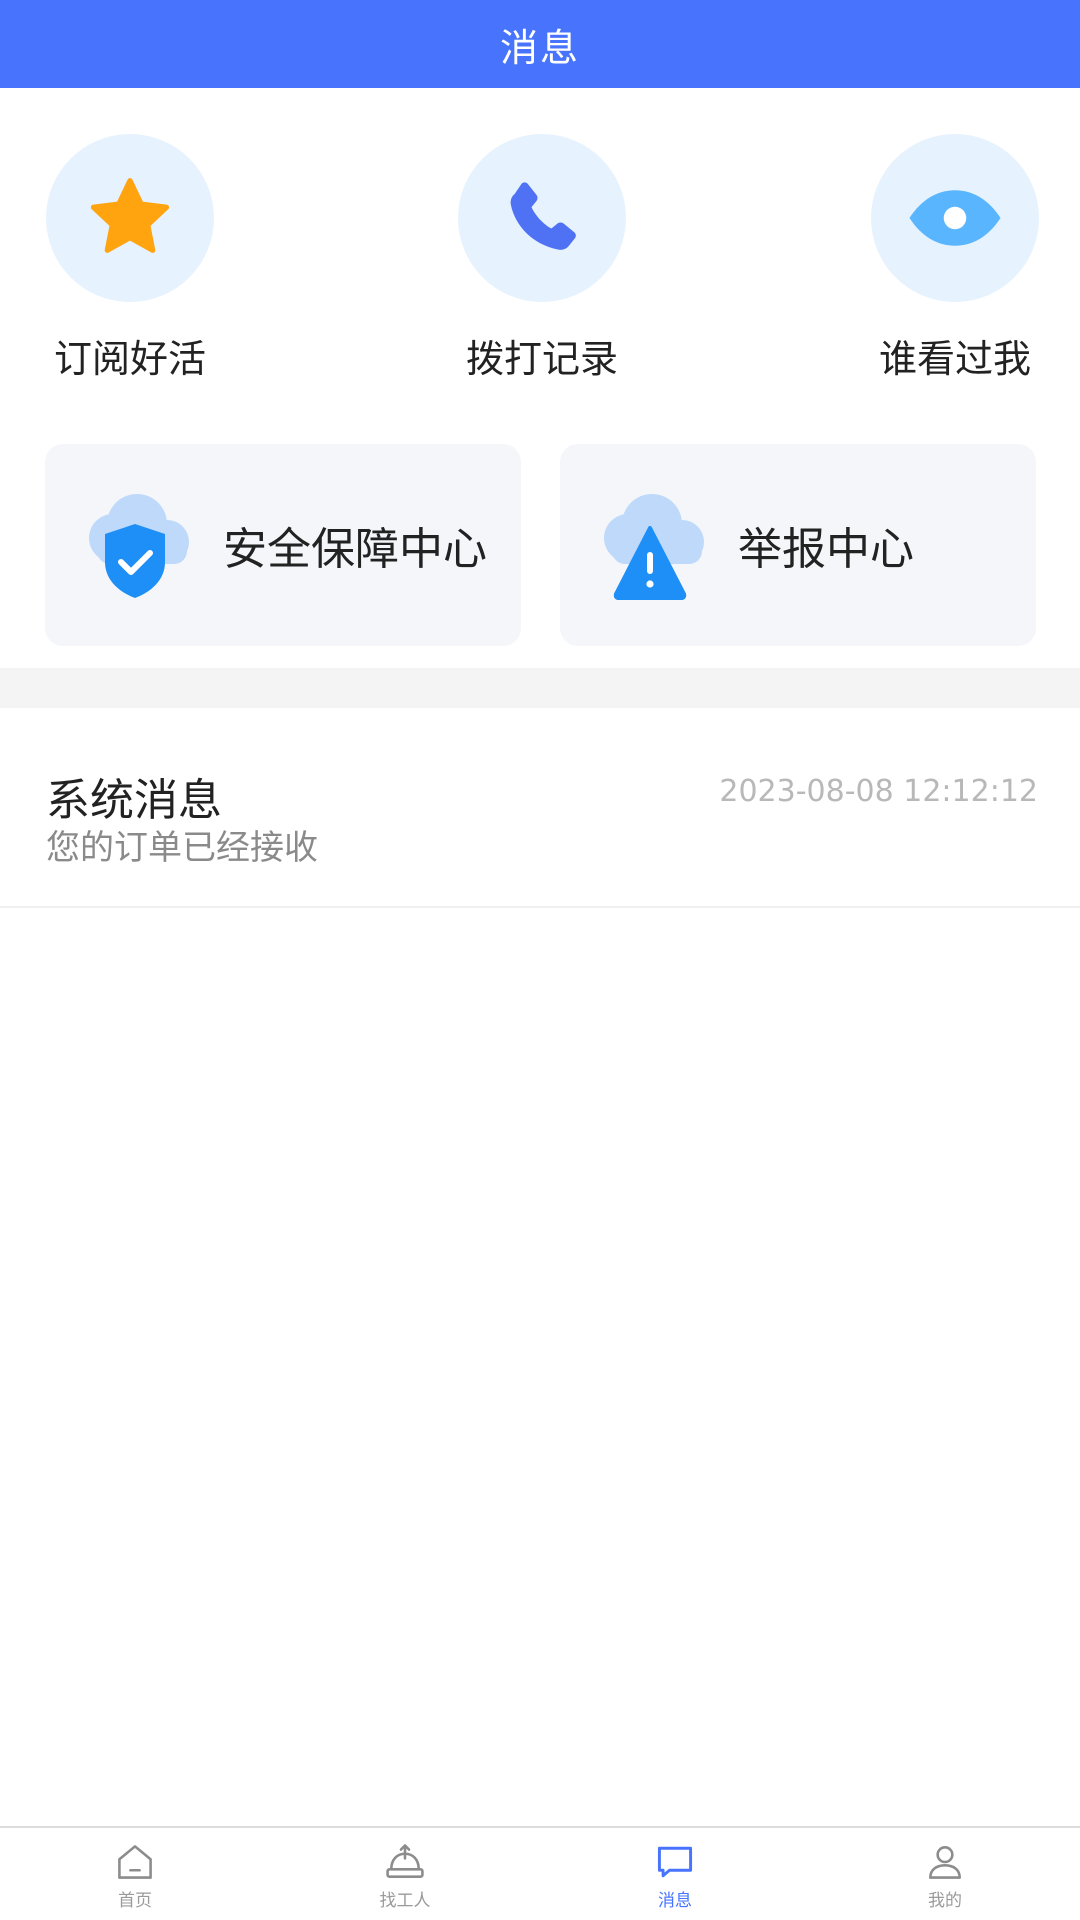 The height and width of the screenshot is (1920, 1080). I want to click on warning-icon, so click(654, 547).